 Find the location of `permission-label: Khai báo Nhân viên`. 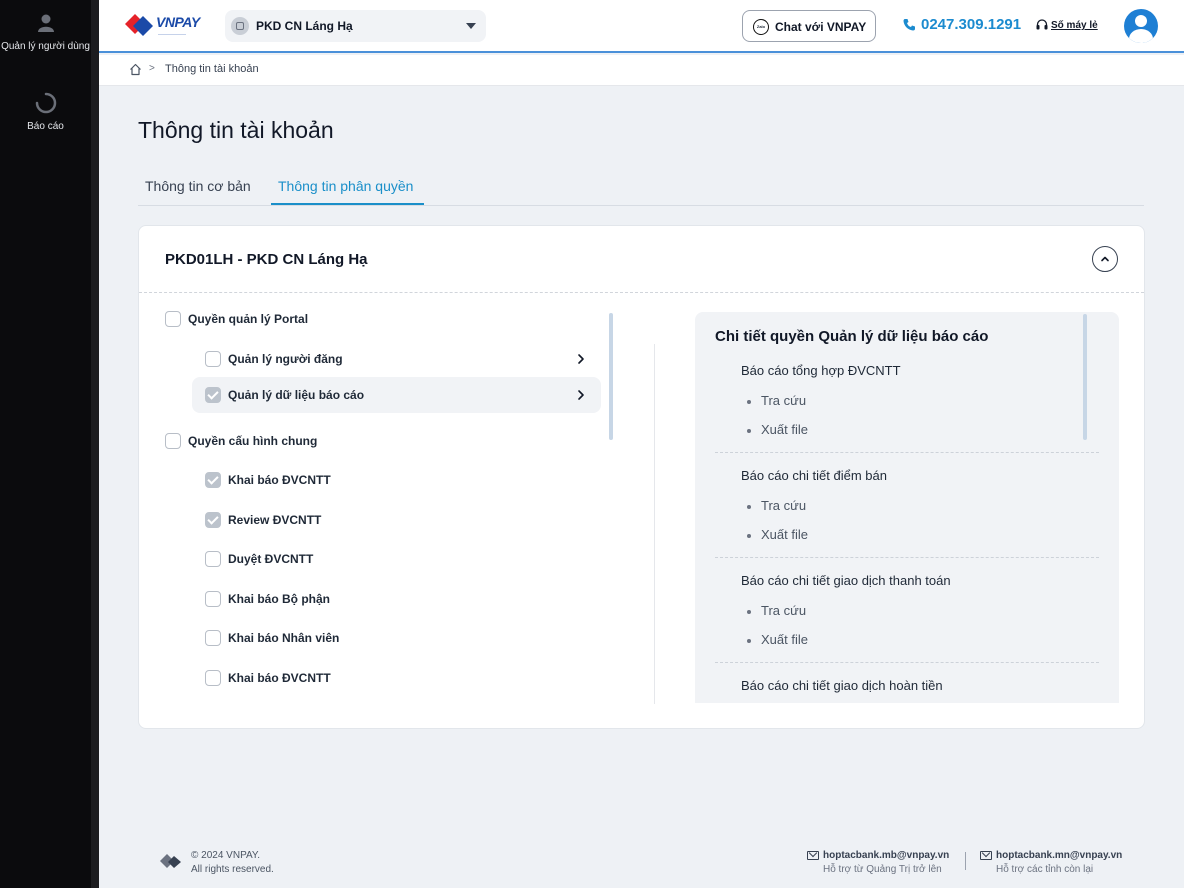

permission-label: Khai báo Nhân viên is located at coordinates (284, 638).